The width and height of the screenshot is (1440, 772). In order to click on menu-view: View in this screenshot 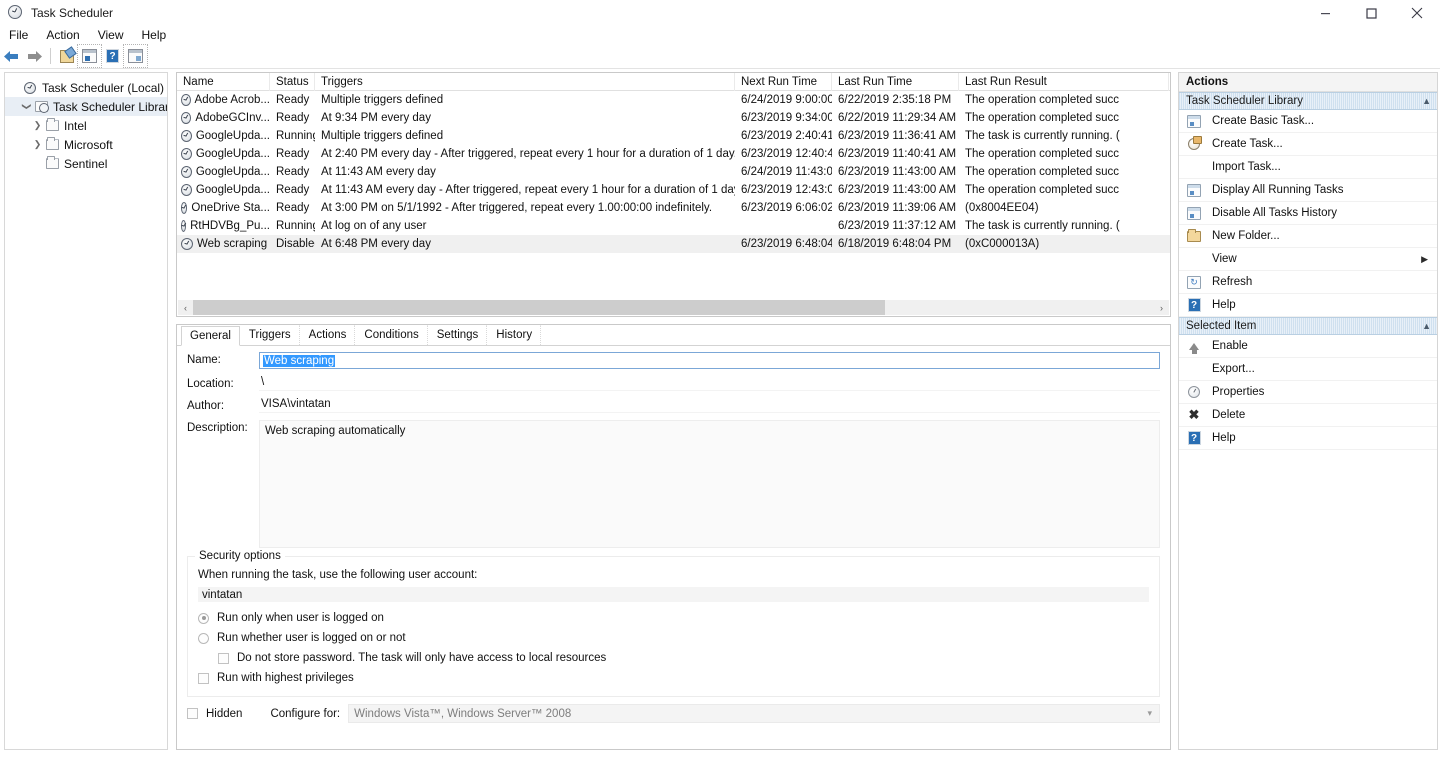, I will do `click(111, 35)`.